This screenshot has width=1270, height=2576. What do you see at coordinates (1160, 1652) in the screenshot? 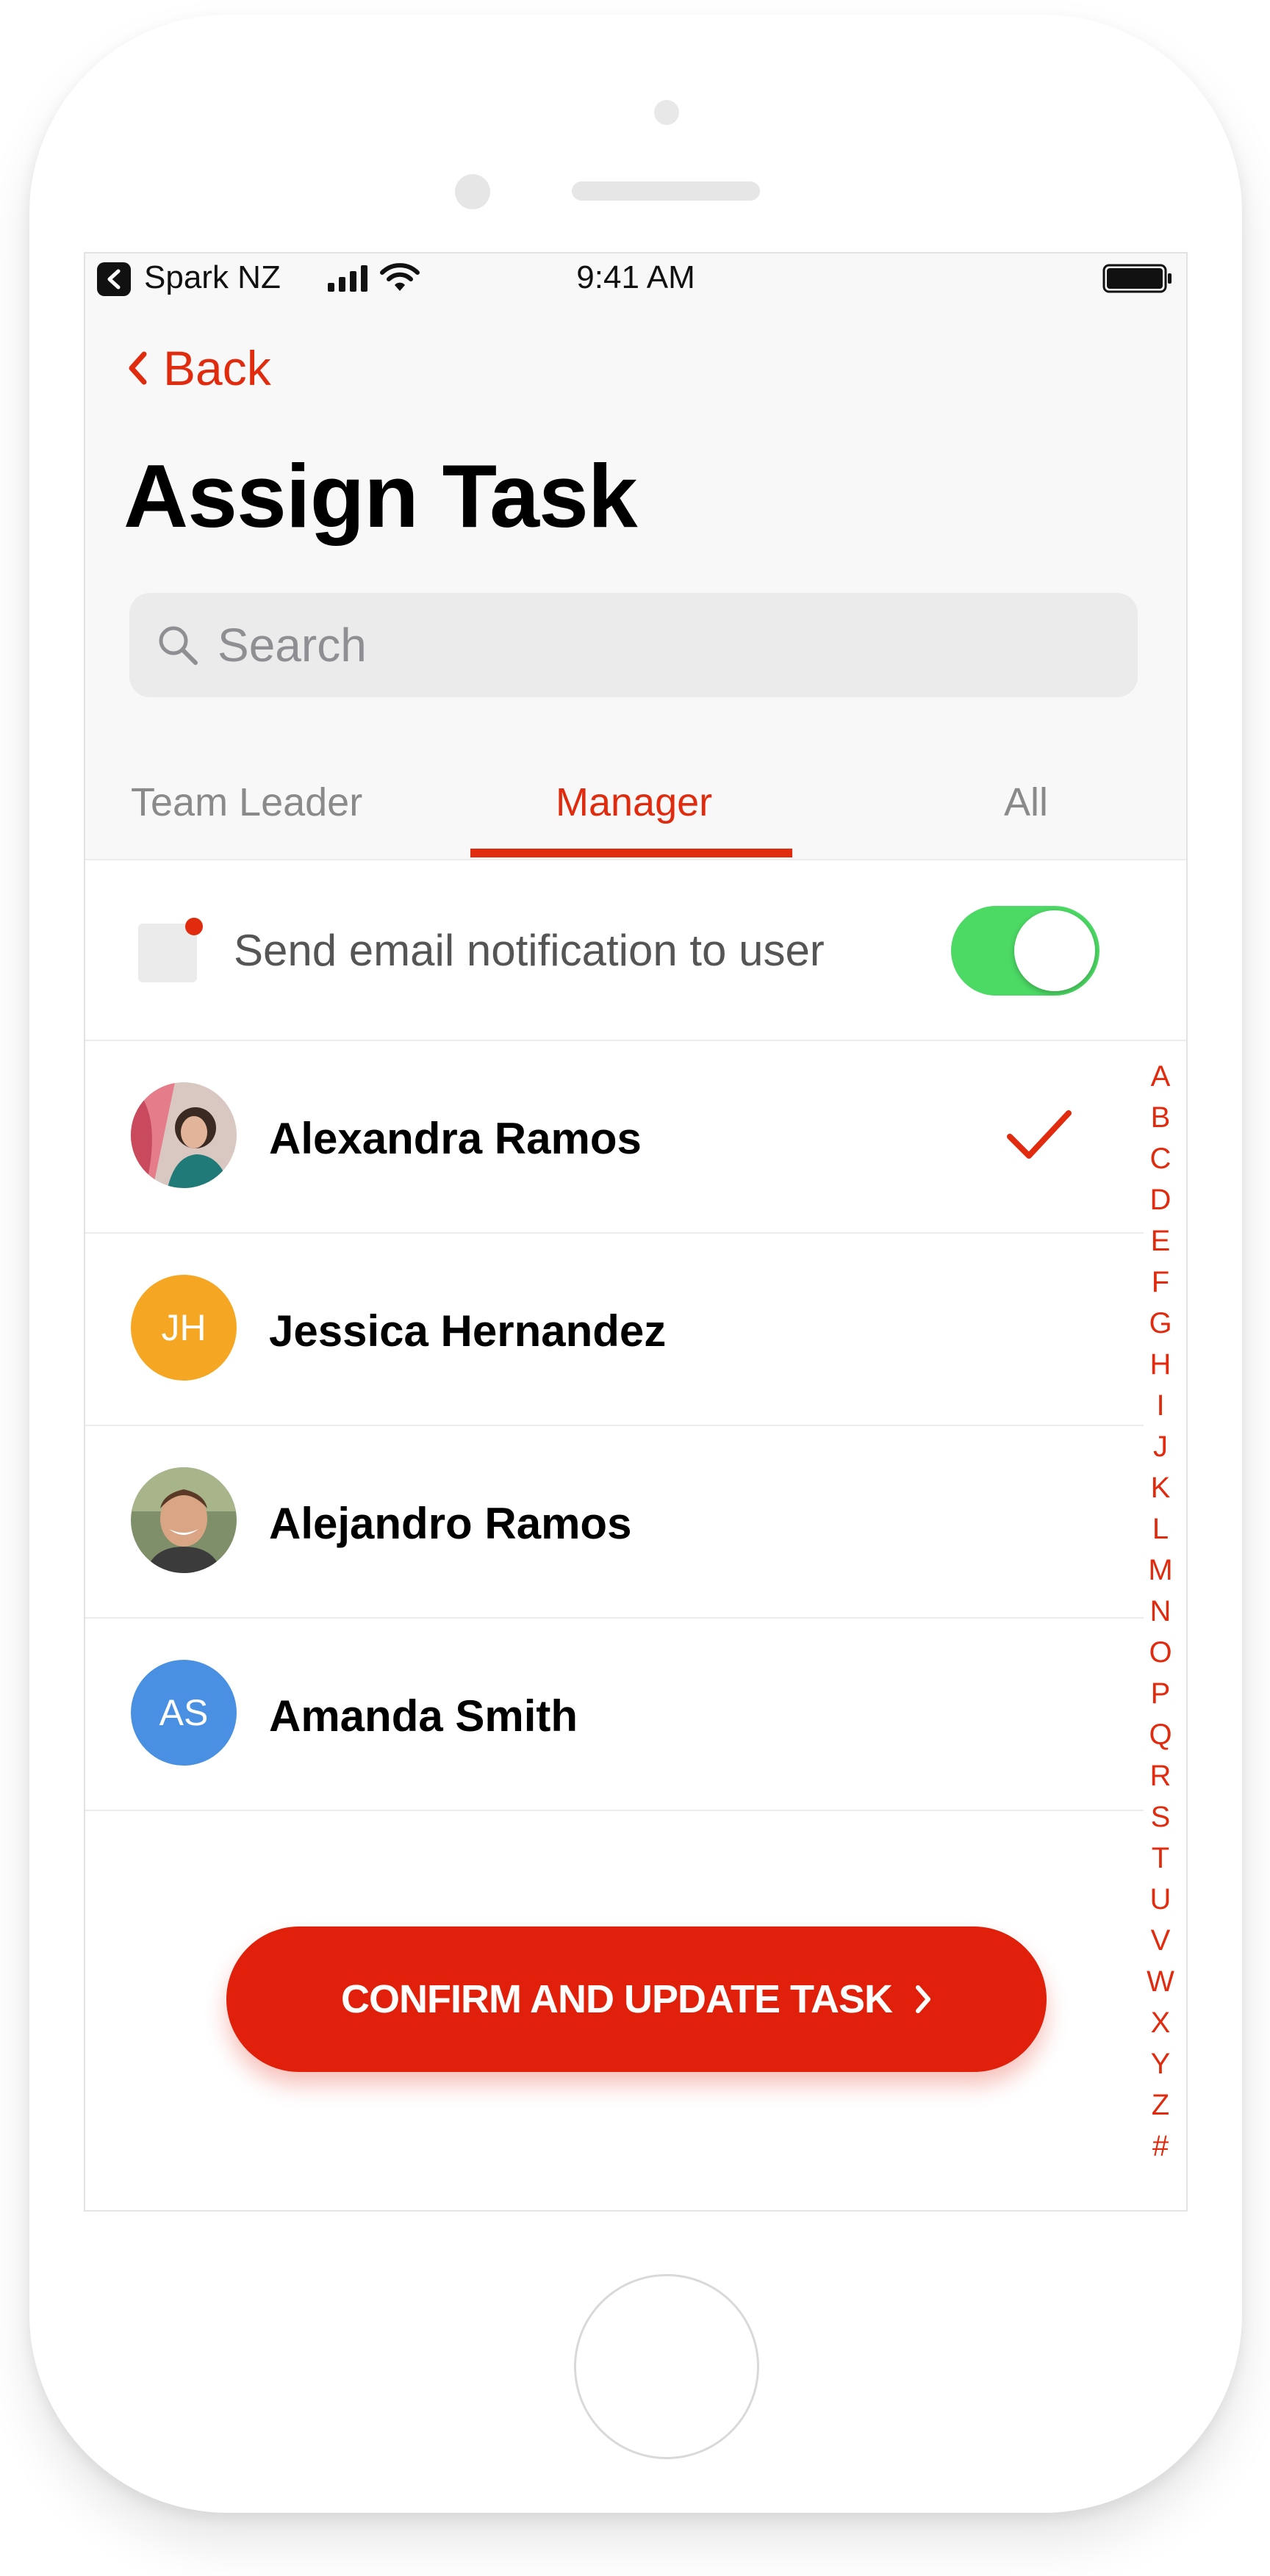
I see `alphabet-index-letter: O` at bounding box center [1160, 1652].